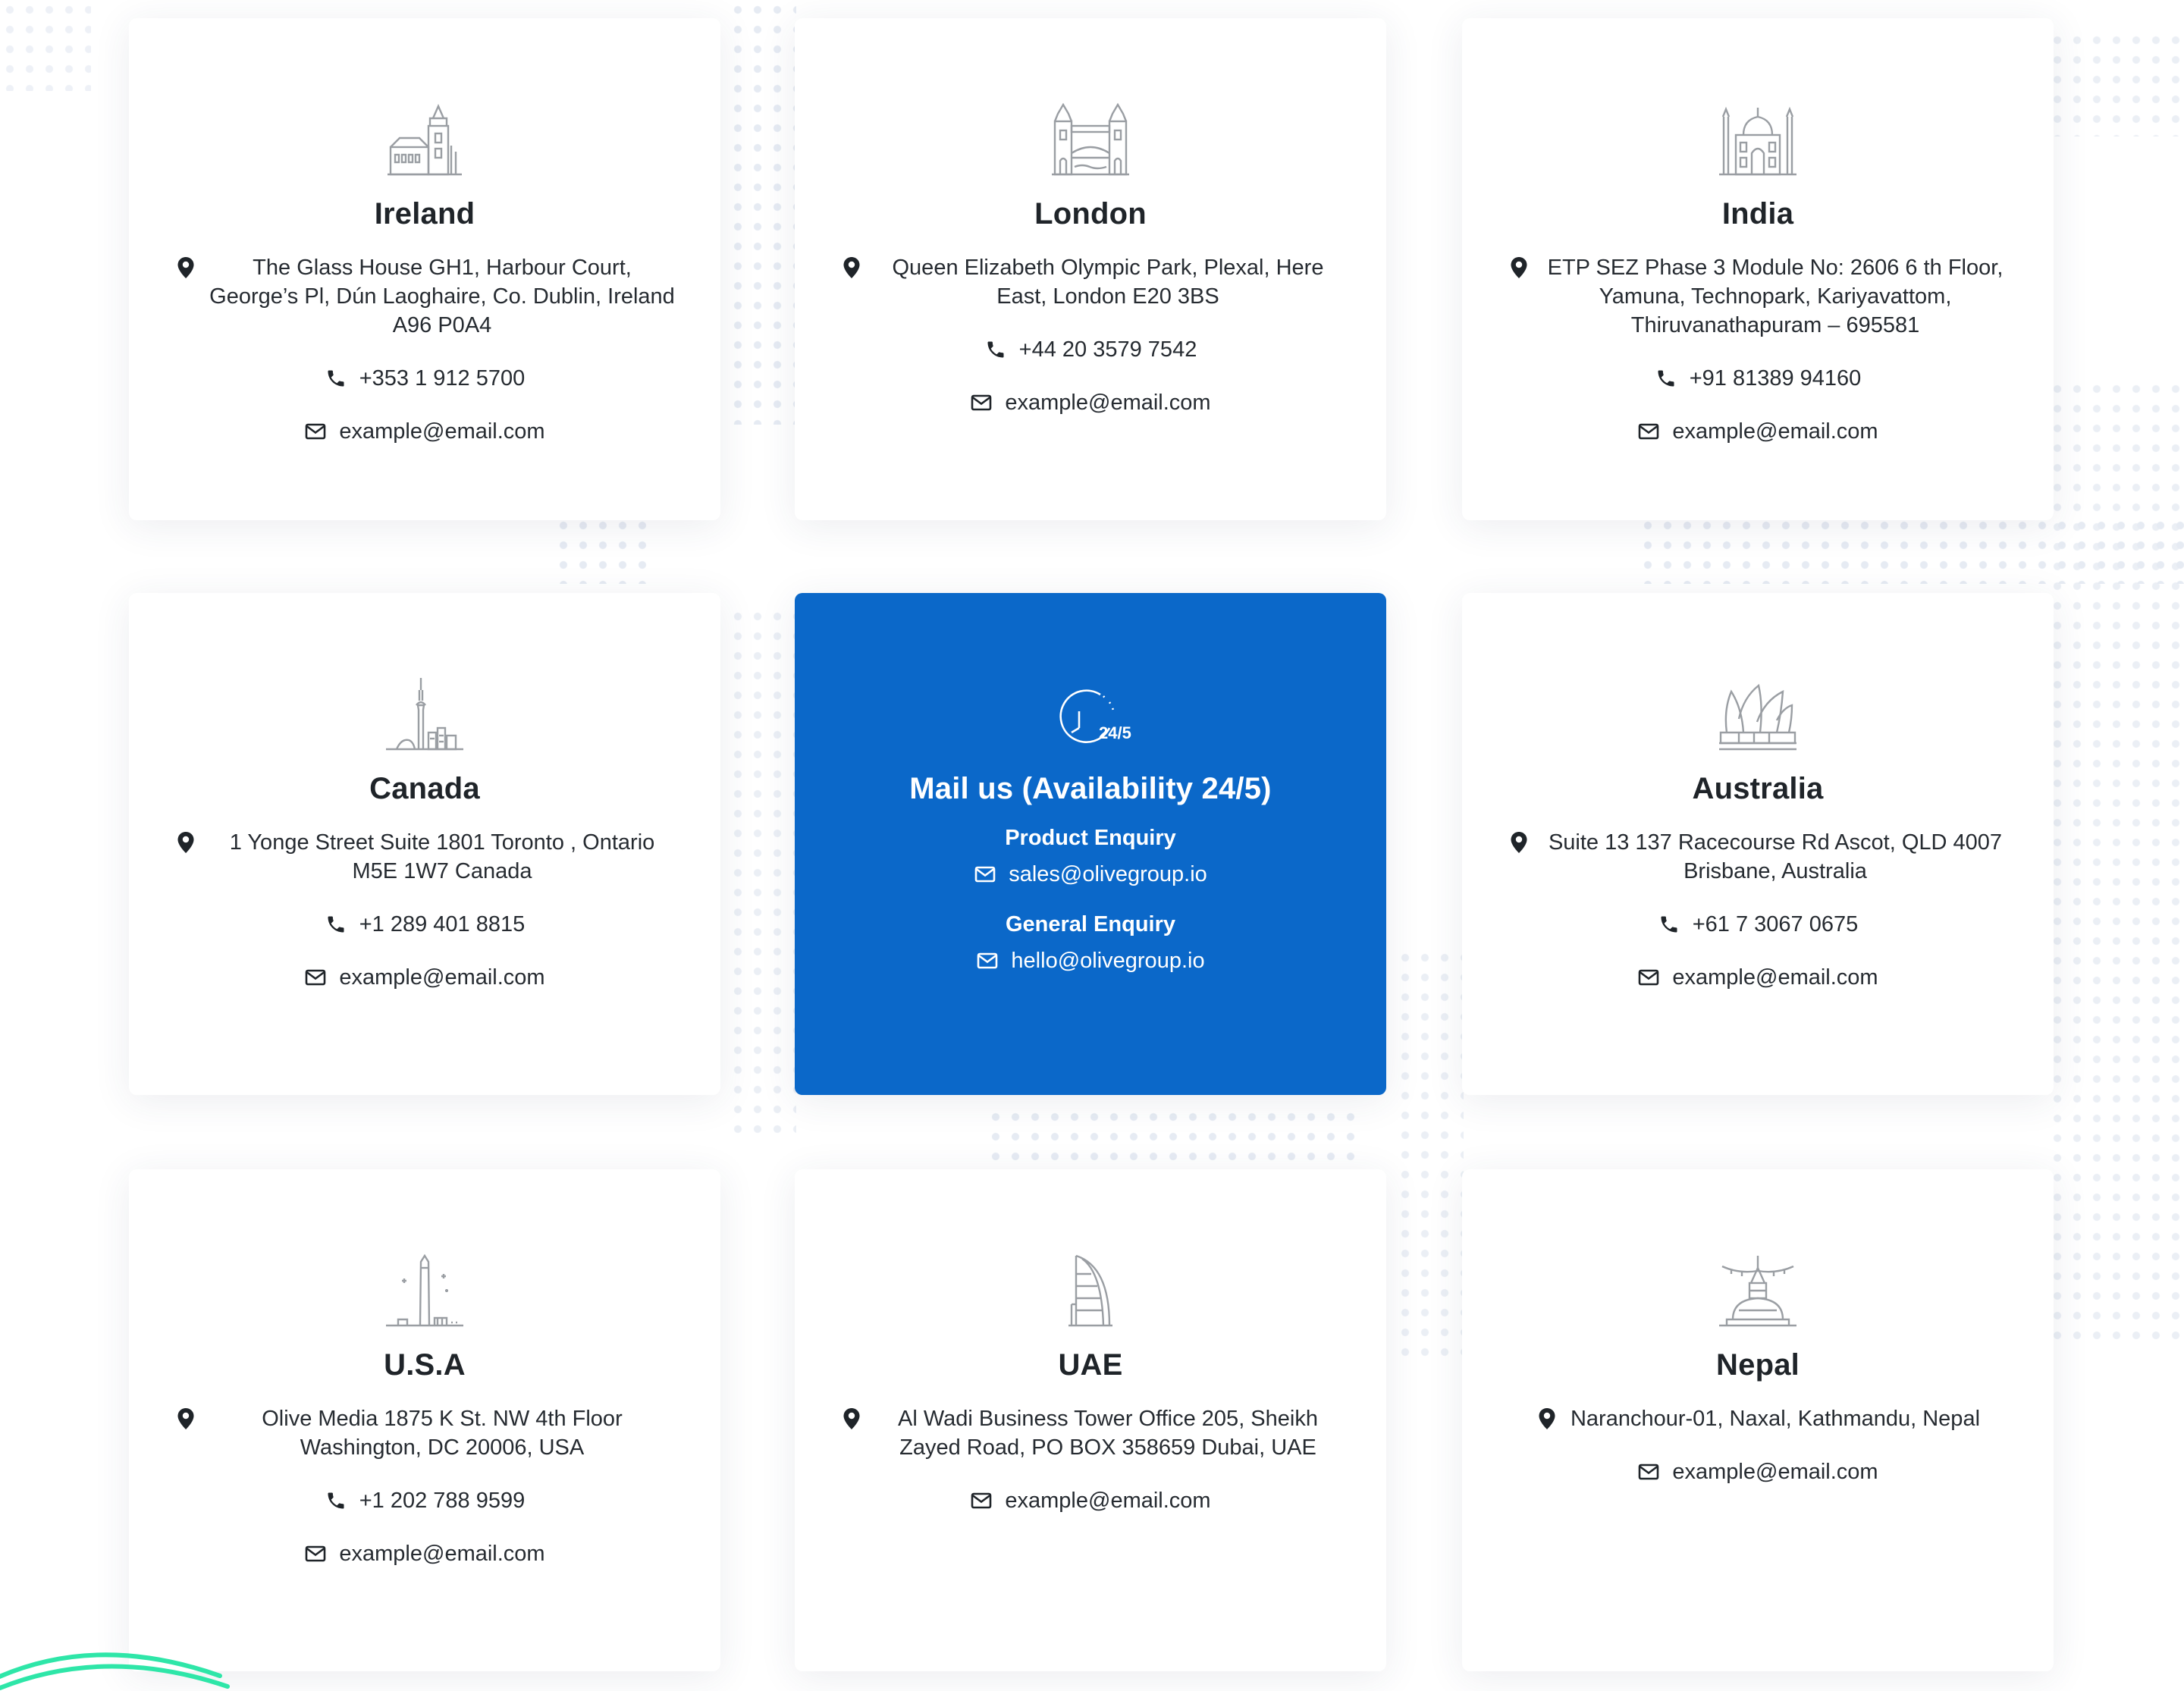 The width and height of the screenshot is (2184, 1691). I want to click on office-name: Australia, so click(1758, 789).